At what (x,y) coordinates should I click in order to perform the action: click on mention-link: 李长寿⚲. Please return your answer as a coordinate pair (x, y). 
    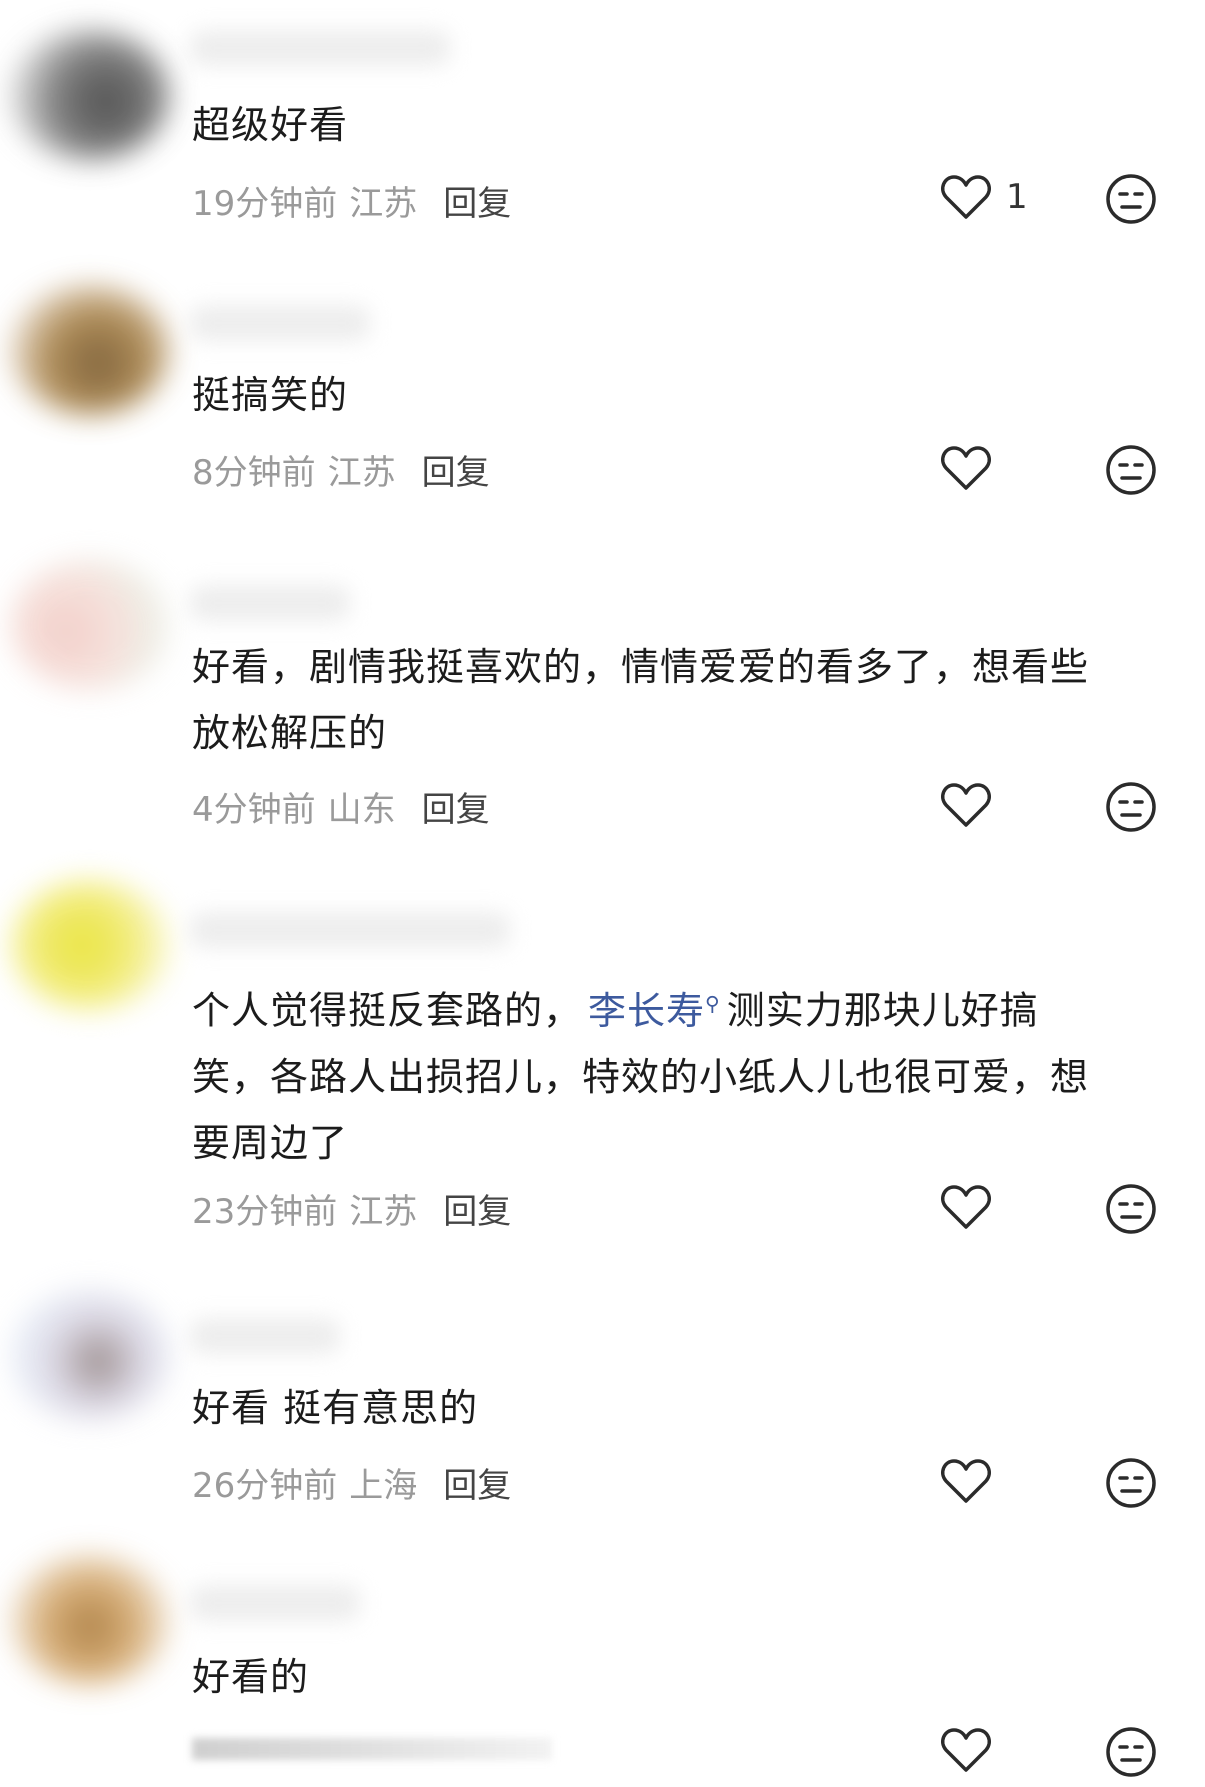
    Looking at the image, I should click on (654, 1011).